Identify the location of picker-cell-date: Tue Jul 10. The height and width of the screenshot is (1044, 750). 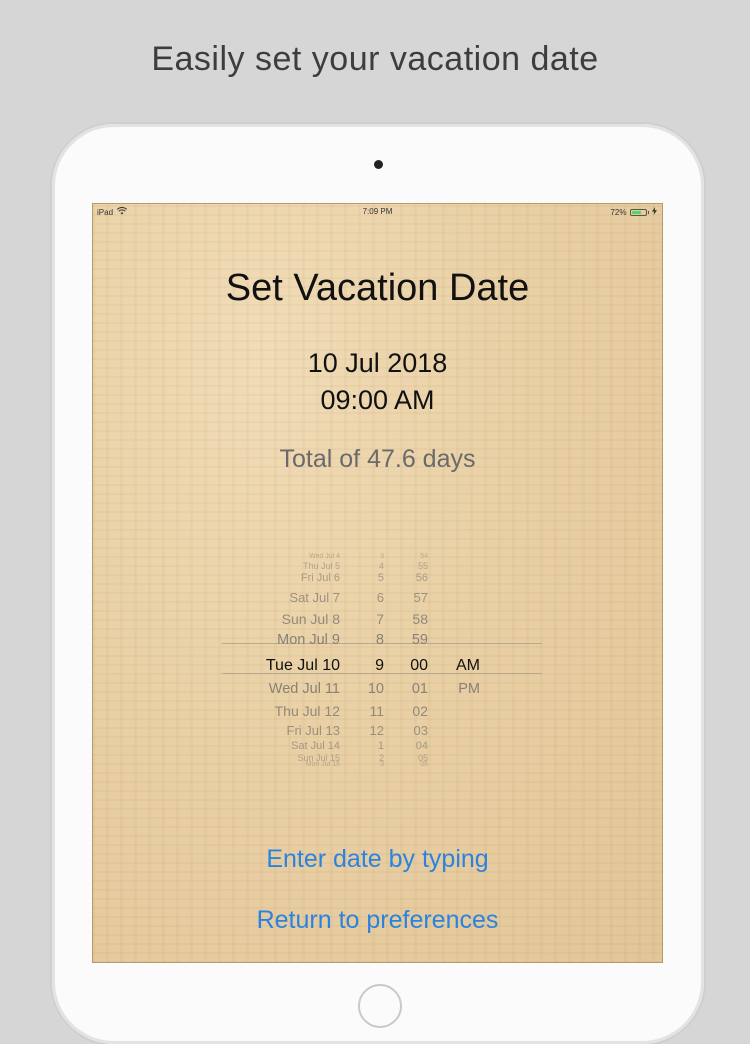
(302, 665).